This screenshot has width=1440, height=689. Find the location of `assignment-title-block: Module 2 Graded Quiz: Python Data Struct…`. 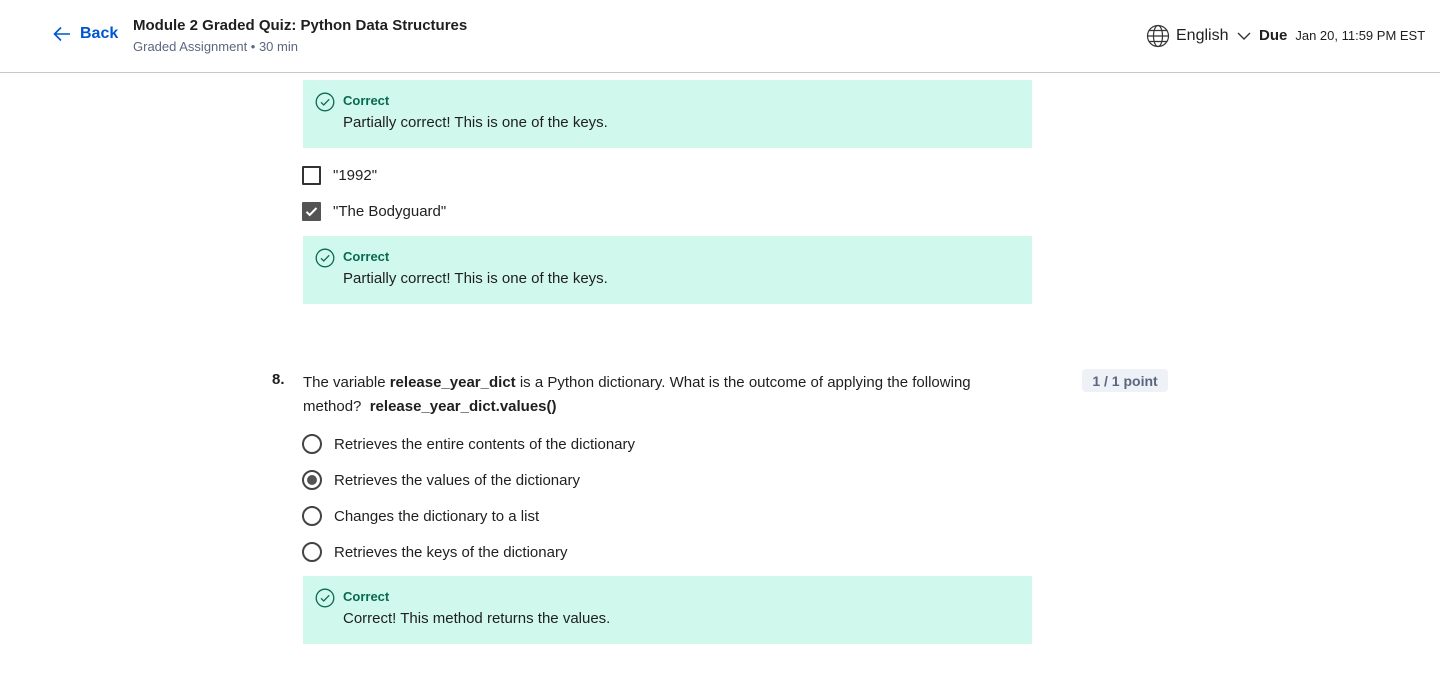

assignment-title-block: Module 2 Graded Quiz: Python Data Struct… is located at coordinates (300, 35).